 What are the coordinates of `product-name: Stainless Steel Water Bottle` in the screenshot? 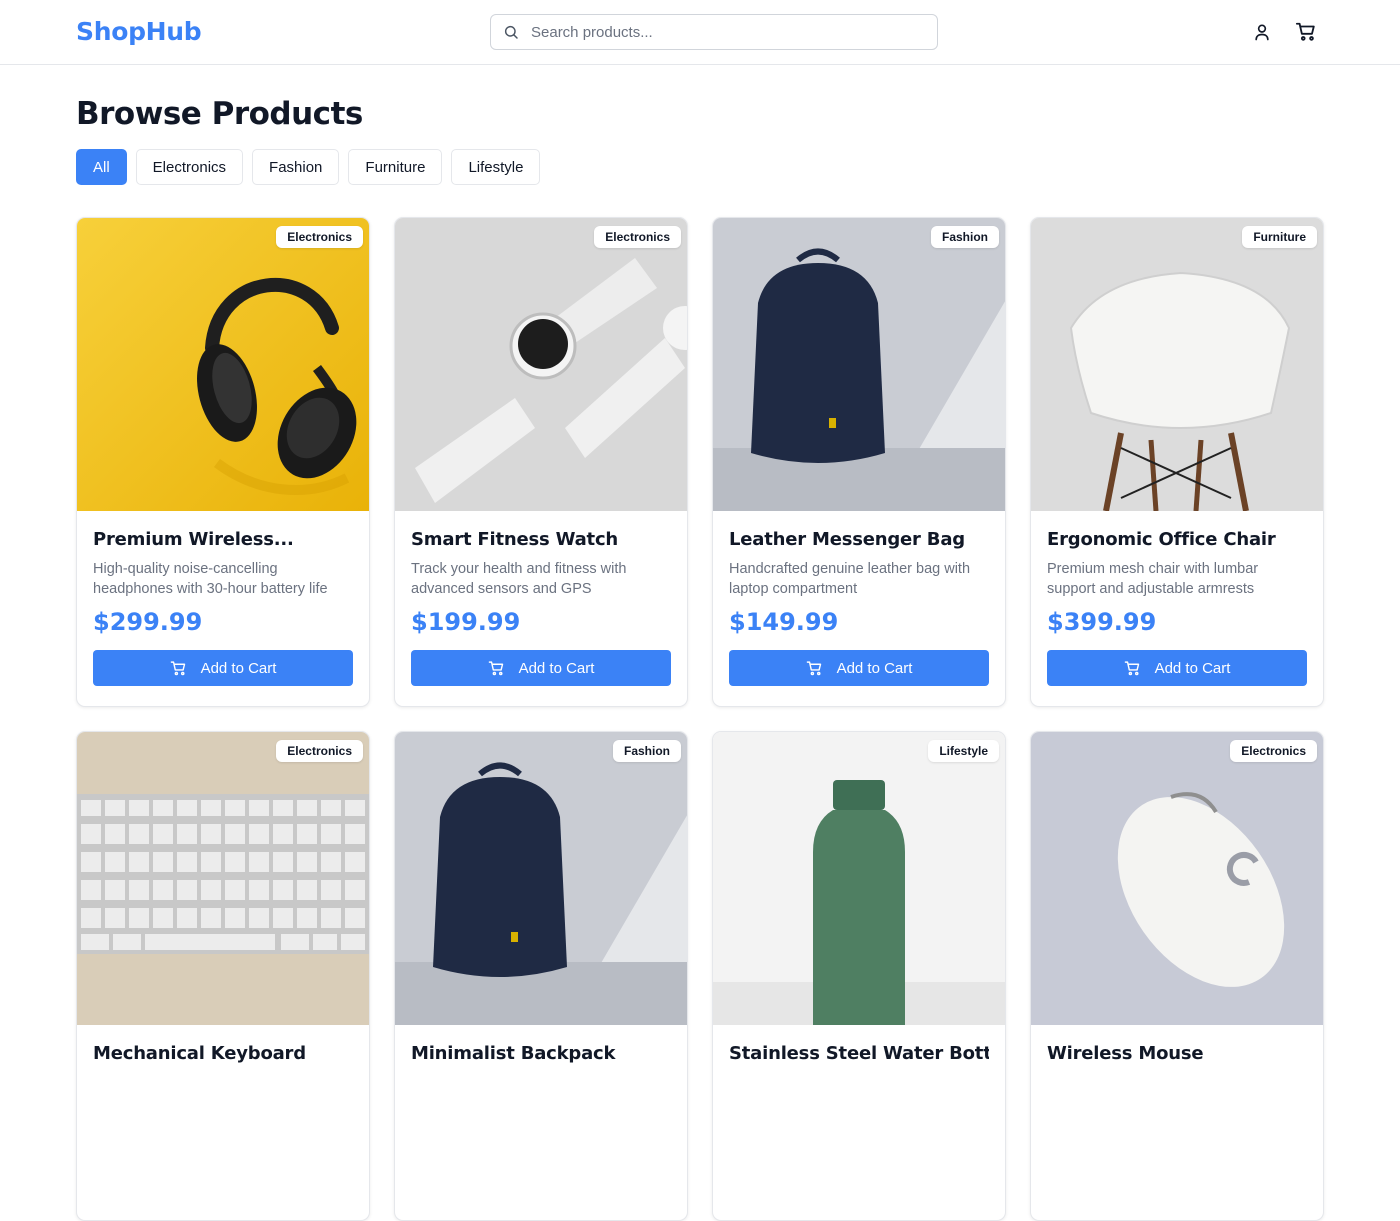 It's located at (859, 1053).